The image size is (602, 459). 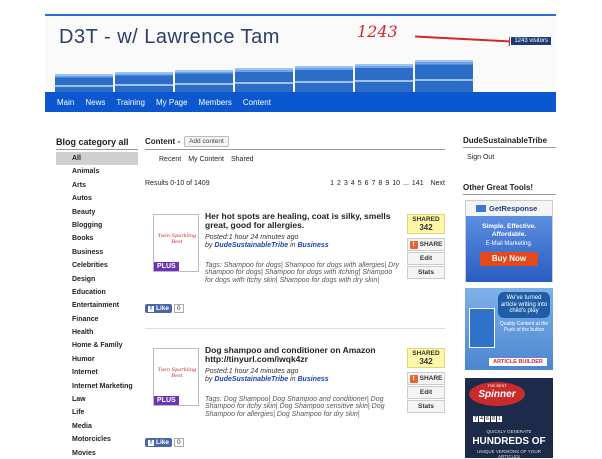 I want to click on post-byline: by DudeSustainableTribe in Business, so click(x=303, y=380).